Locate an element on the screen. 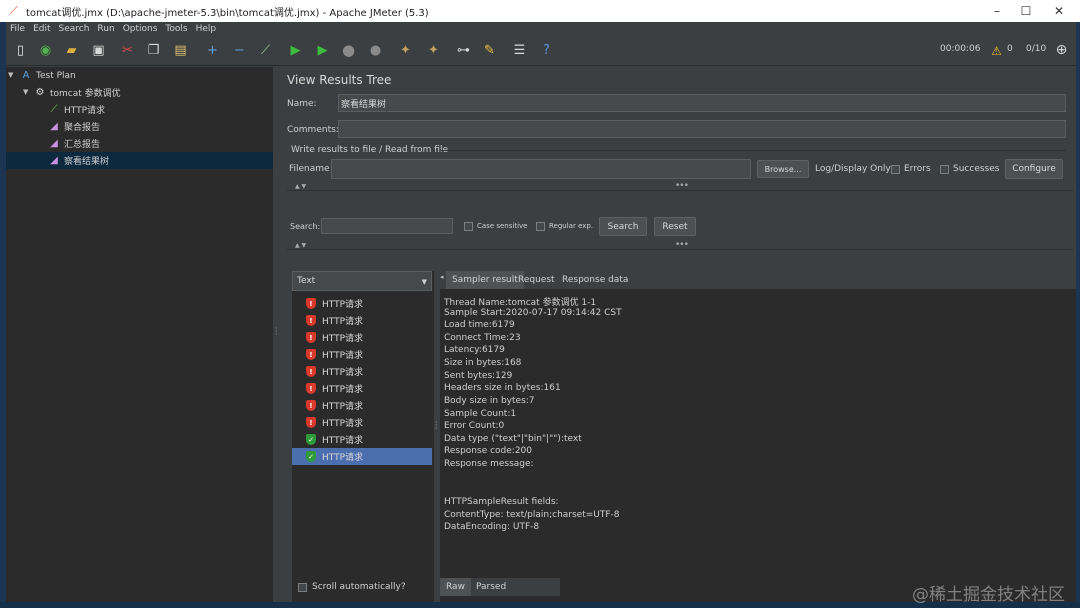  maximize-icon: ☐ is located at coordinates (1026, 11).